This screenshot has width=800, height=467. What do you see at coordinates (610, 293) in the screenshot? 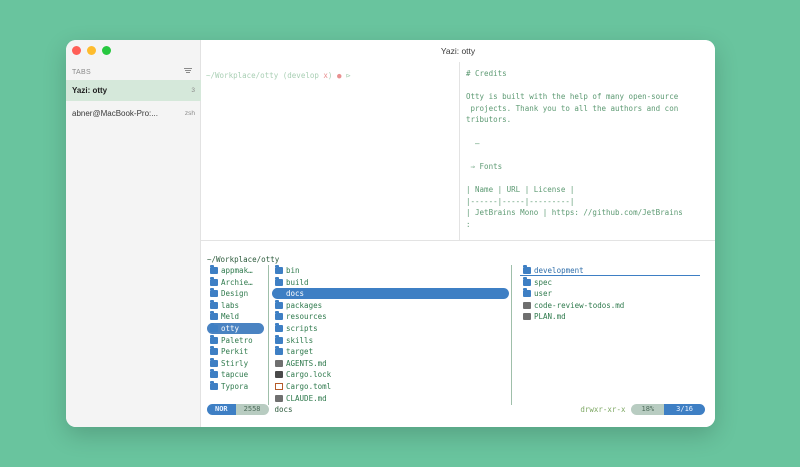
I see `file-entry: user` at bounding box center [610, 293].